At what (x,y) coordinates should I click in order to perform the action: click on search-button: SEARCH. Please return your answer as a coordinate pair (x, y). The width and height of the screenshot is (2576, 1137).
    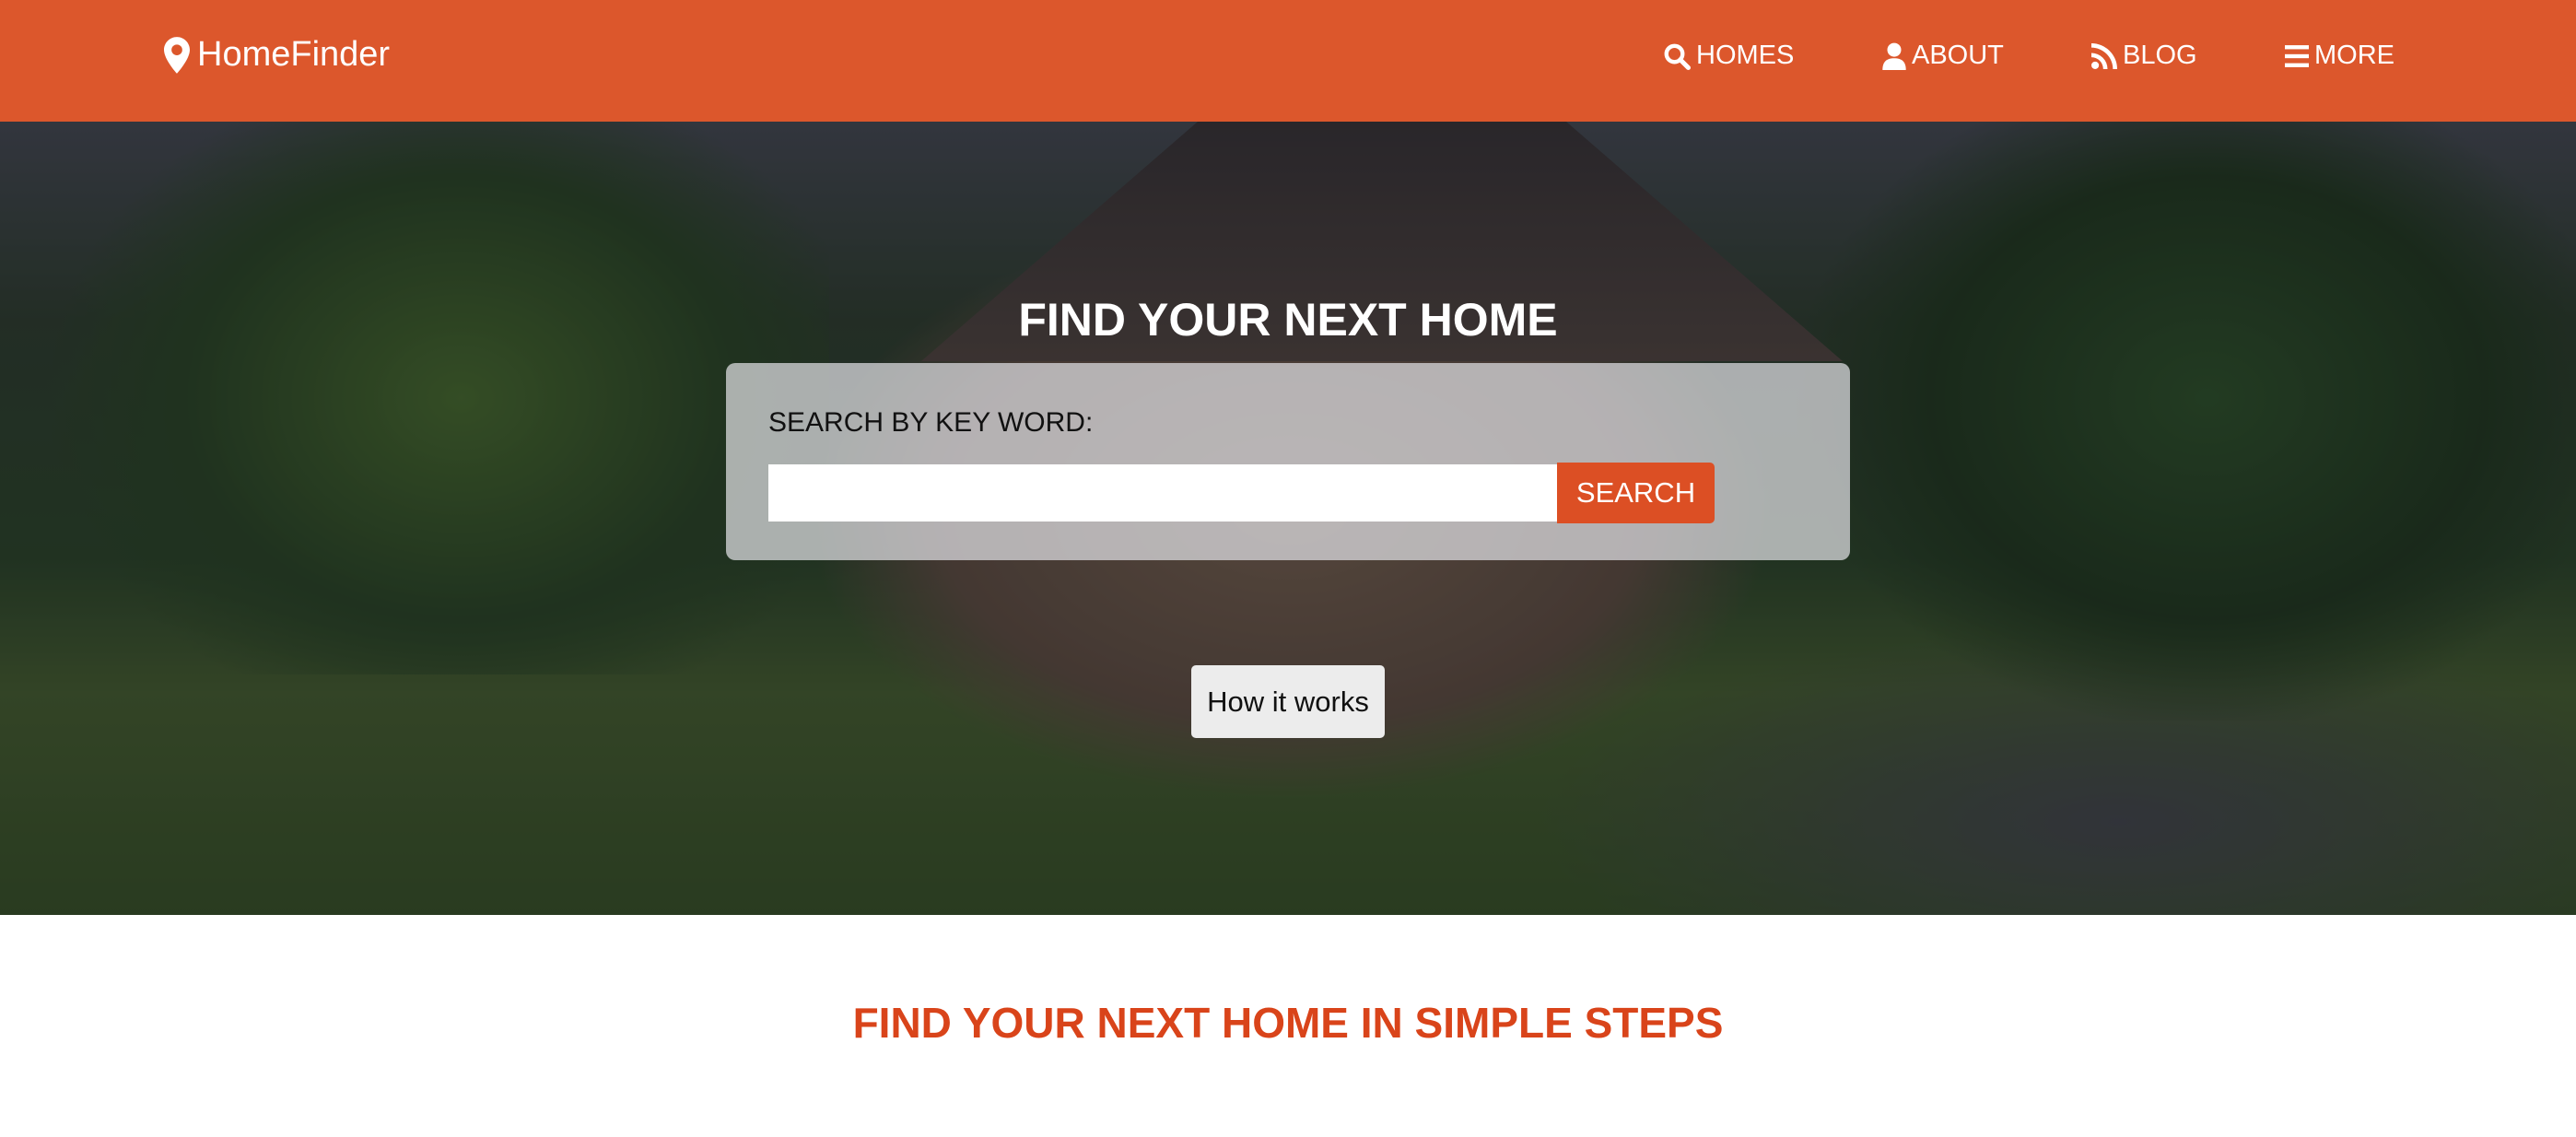
    Looking at the image, I should click on (1636, 493).